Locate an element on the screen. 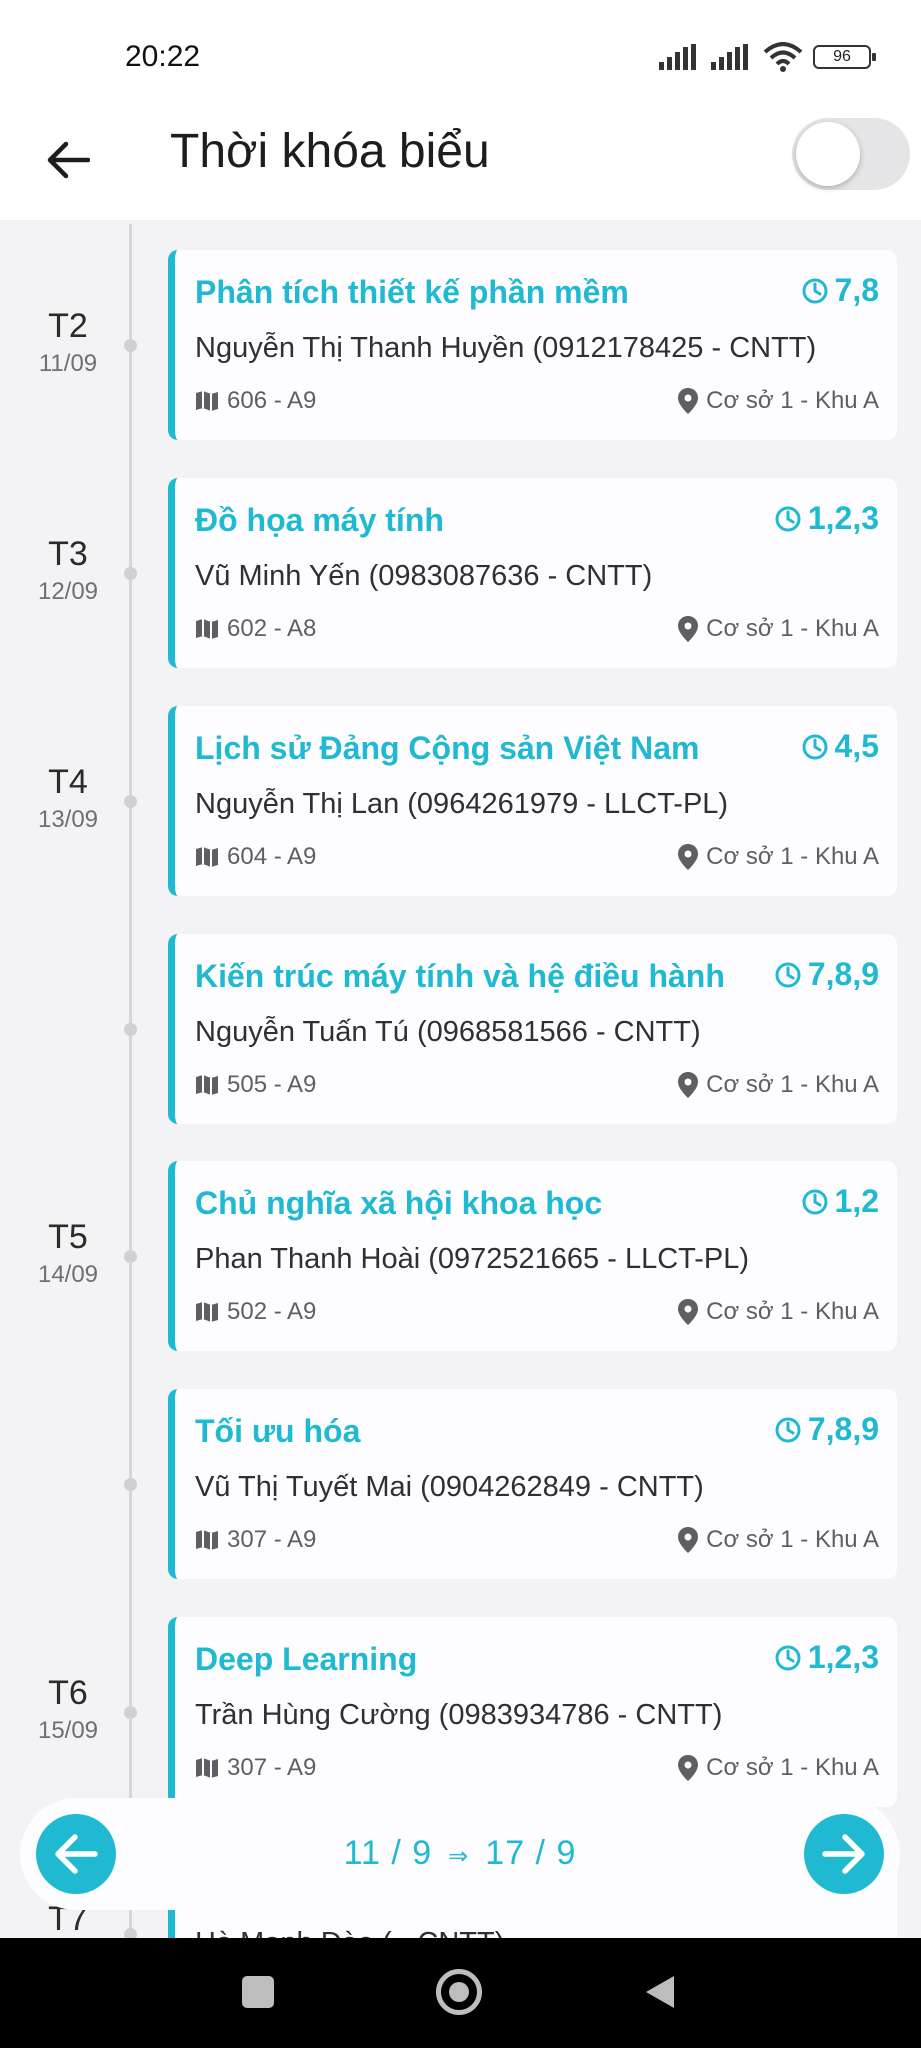 This screenshot has height=2048, width=921. status-icons: 96 is located at coordinates (767, 57).